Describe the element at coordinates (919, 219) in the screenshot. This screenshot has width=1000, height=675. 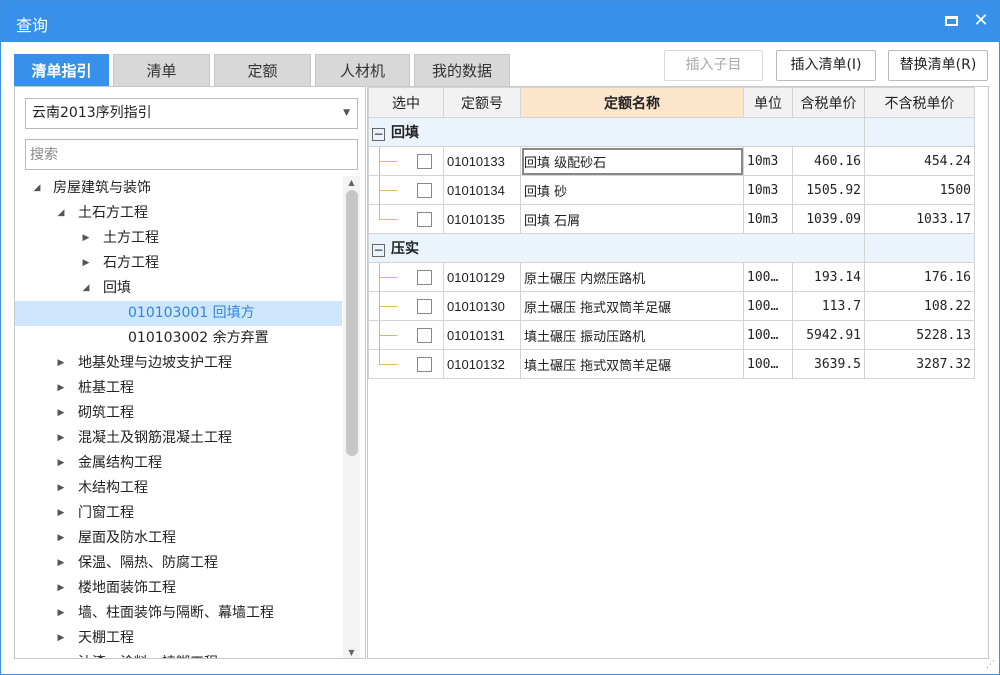
I see `price-notax-cell: 1033.17` at that location.